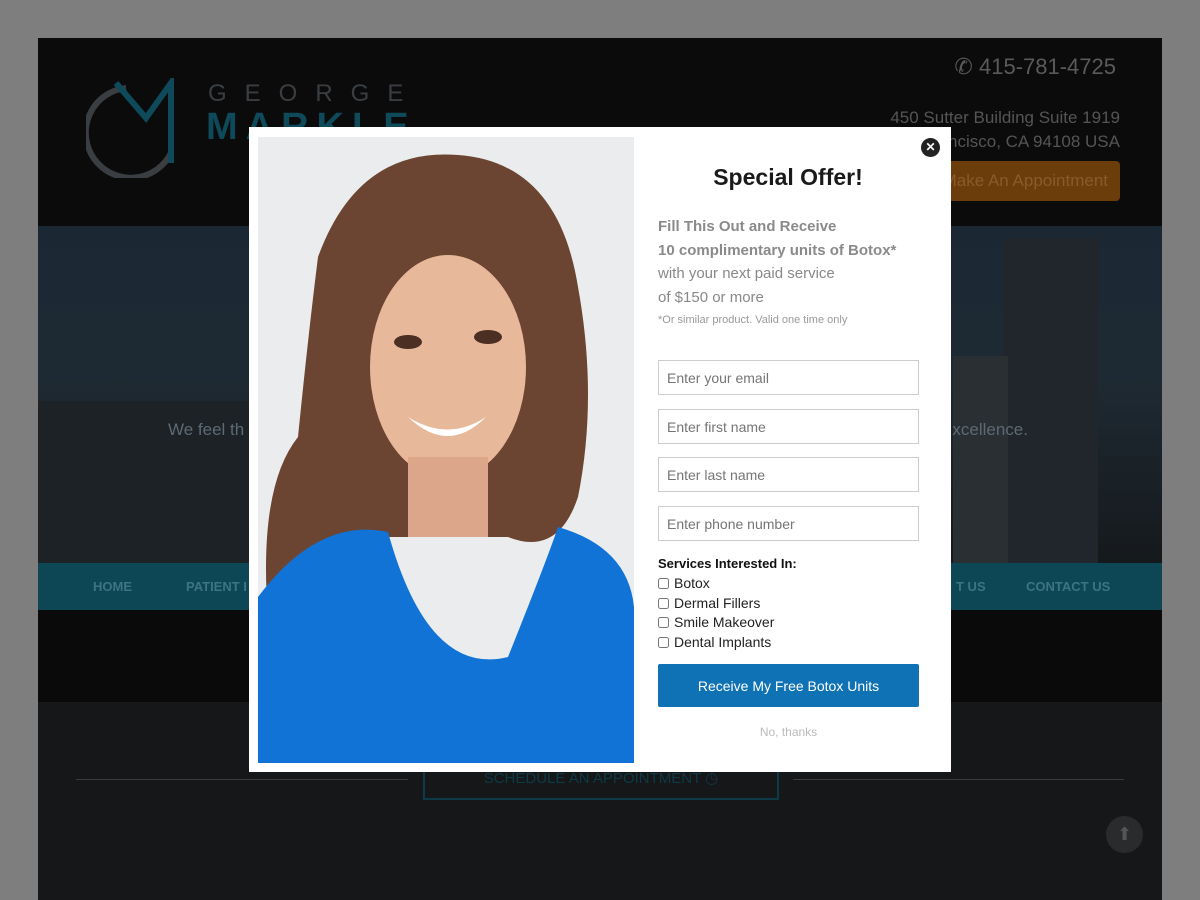 The height and width of the screenshot is (900, 1200). Describe the element at coordinates (788, 177) in the screenshot. I see `modal-title: Special Offer!` at that location.